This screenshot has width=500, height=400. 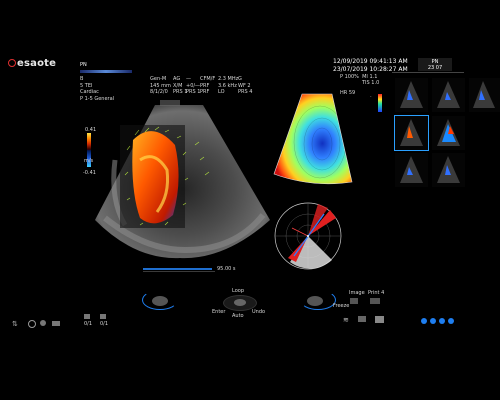 I want to click on storage-icon, so click(x=56, y=323).